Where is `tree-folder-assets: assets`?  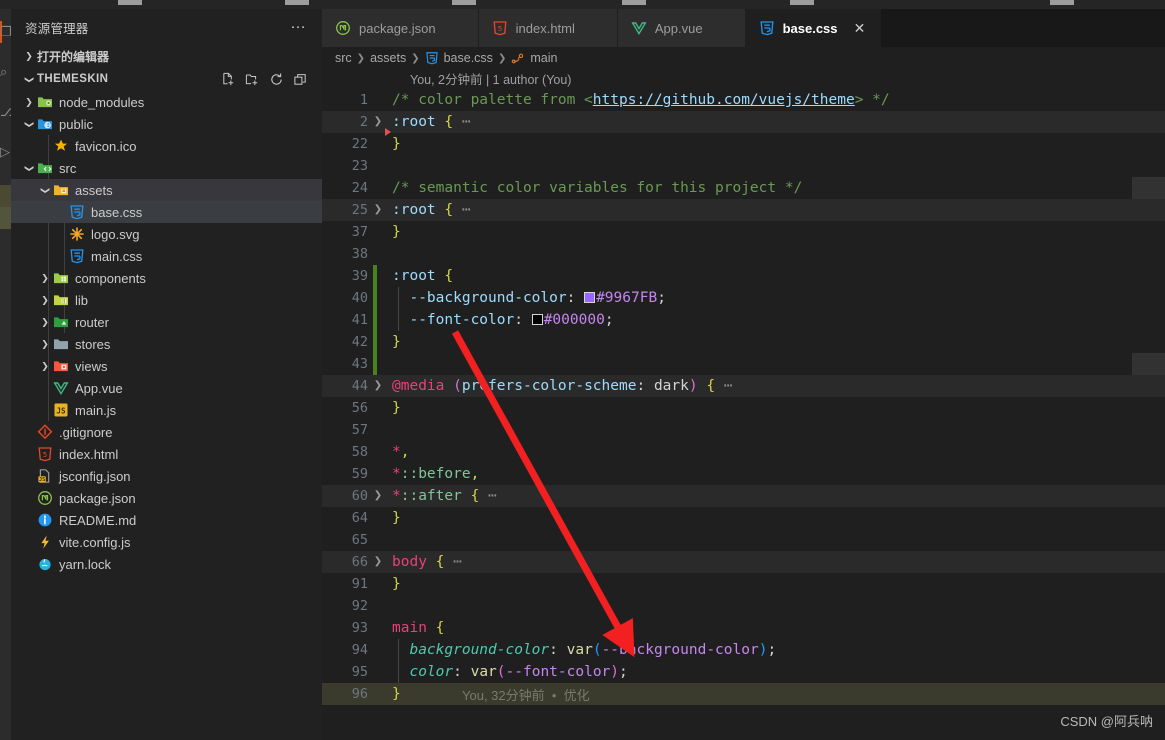 tree-folder-assets: assets is located at coordinates (166, 190).